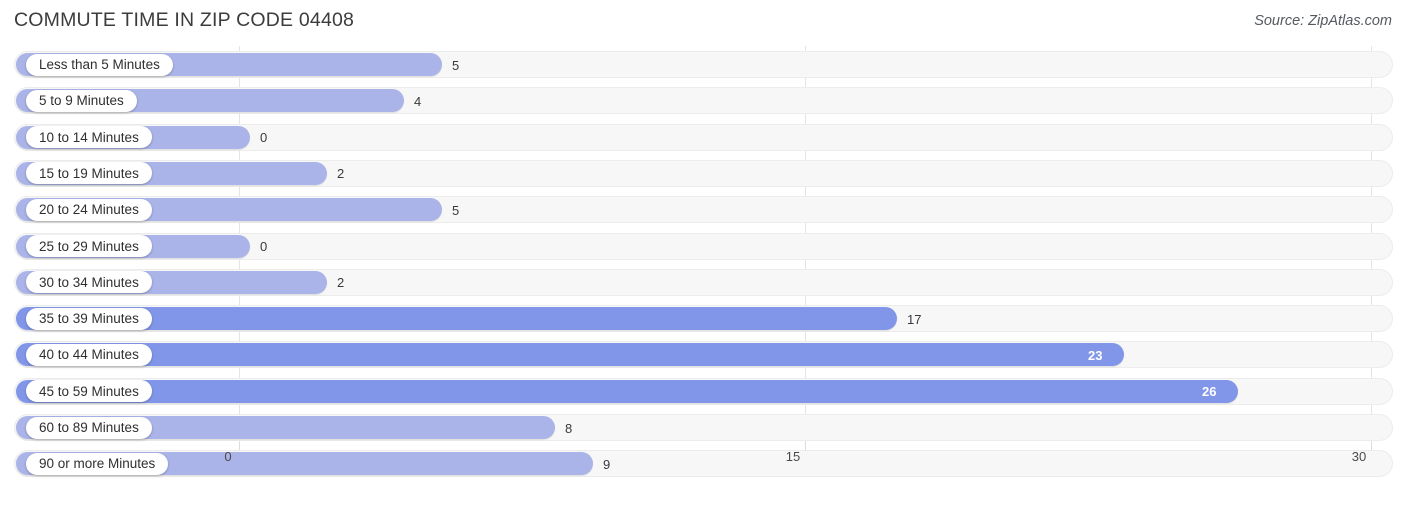  Describe the element at coordinates (89, 173) in the screenshot. I see `bar-category-label: 15 to 19 Minutes` at that location.